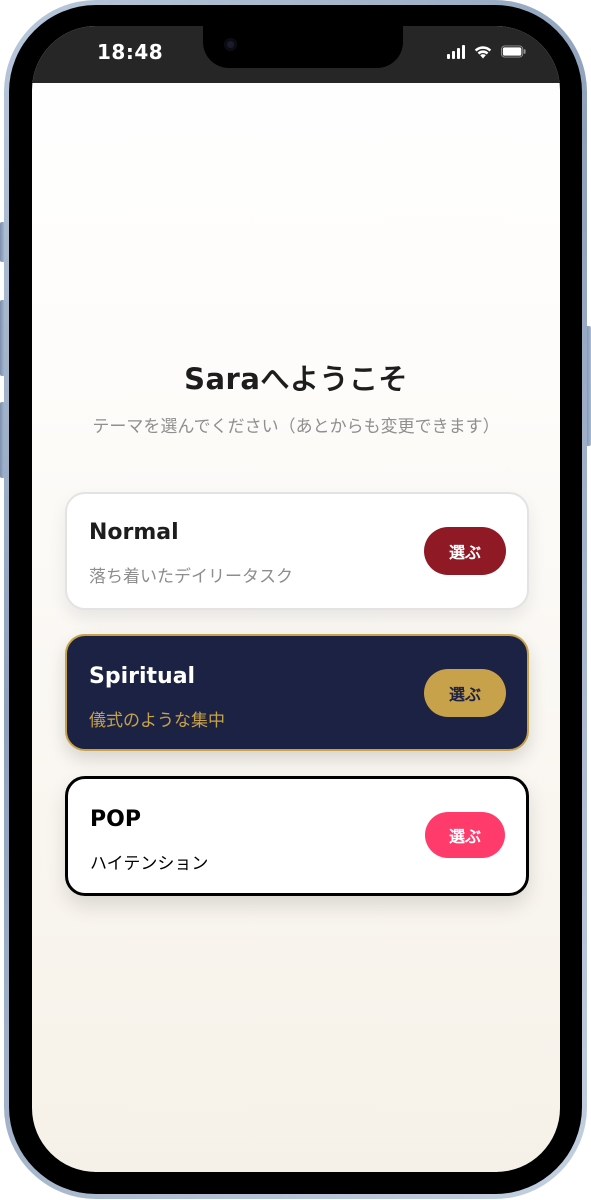  I want to click on theme-card-normal: Normal 落ち着いたデイリータスク 選ぶ, so click(297, 551).